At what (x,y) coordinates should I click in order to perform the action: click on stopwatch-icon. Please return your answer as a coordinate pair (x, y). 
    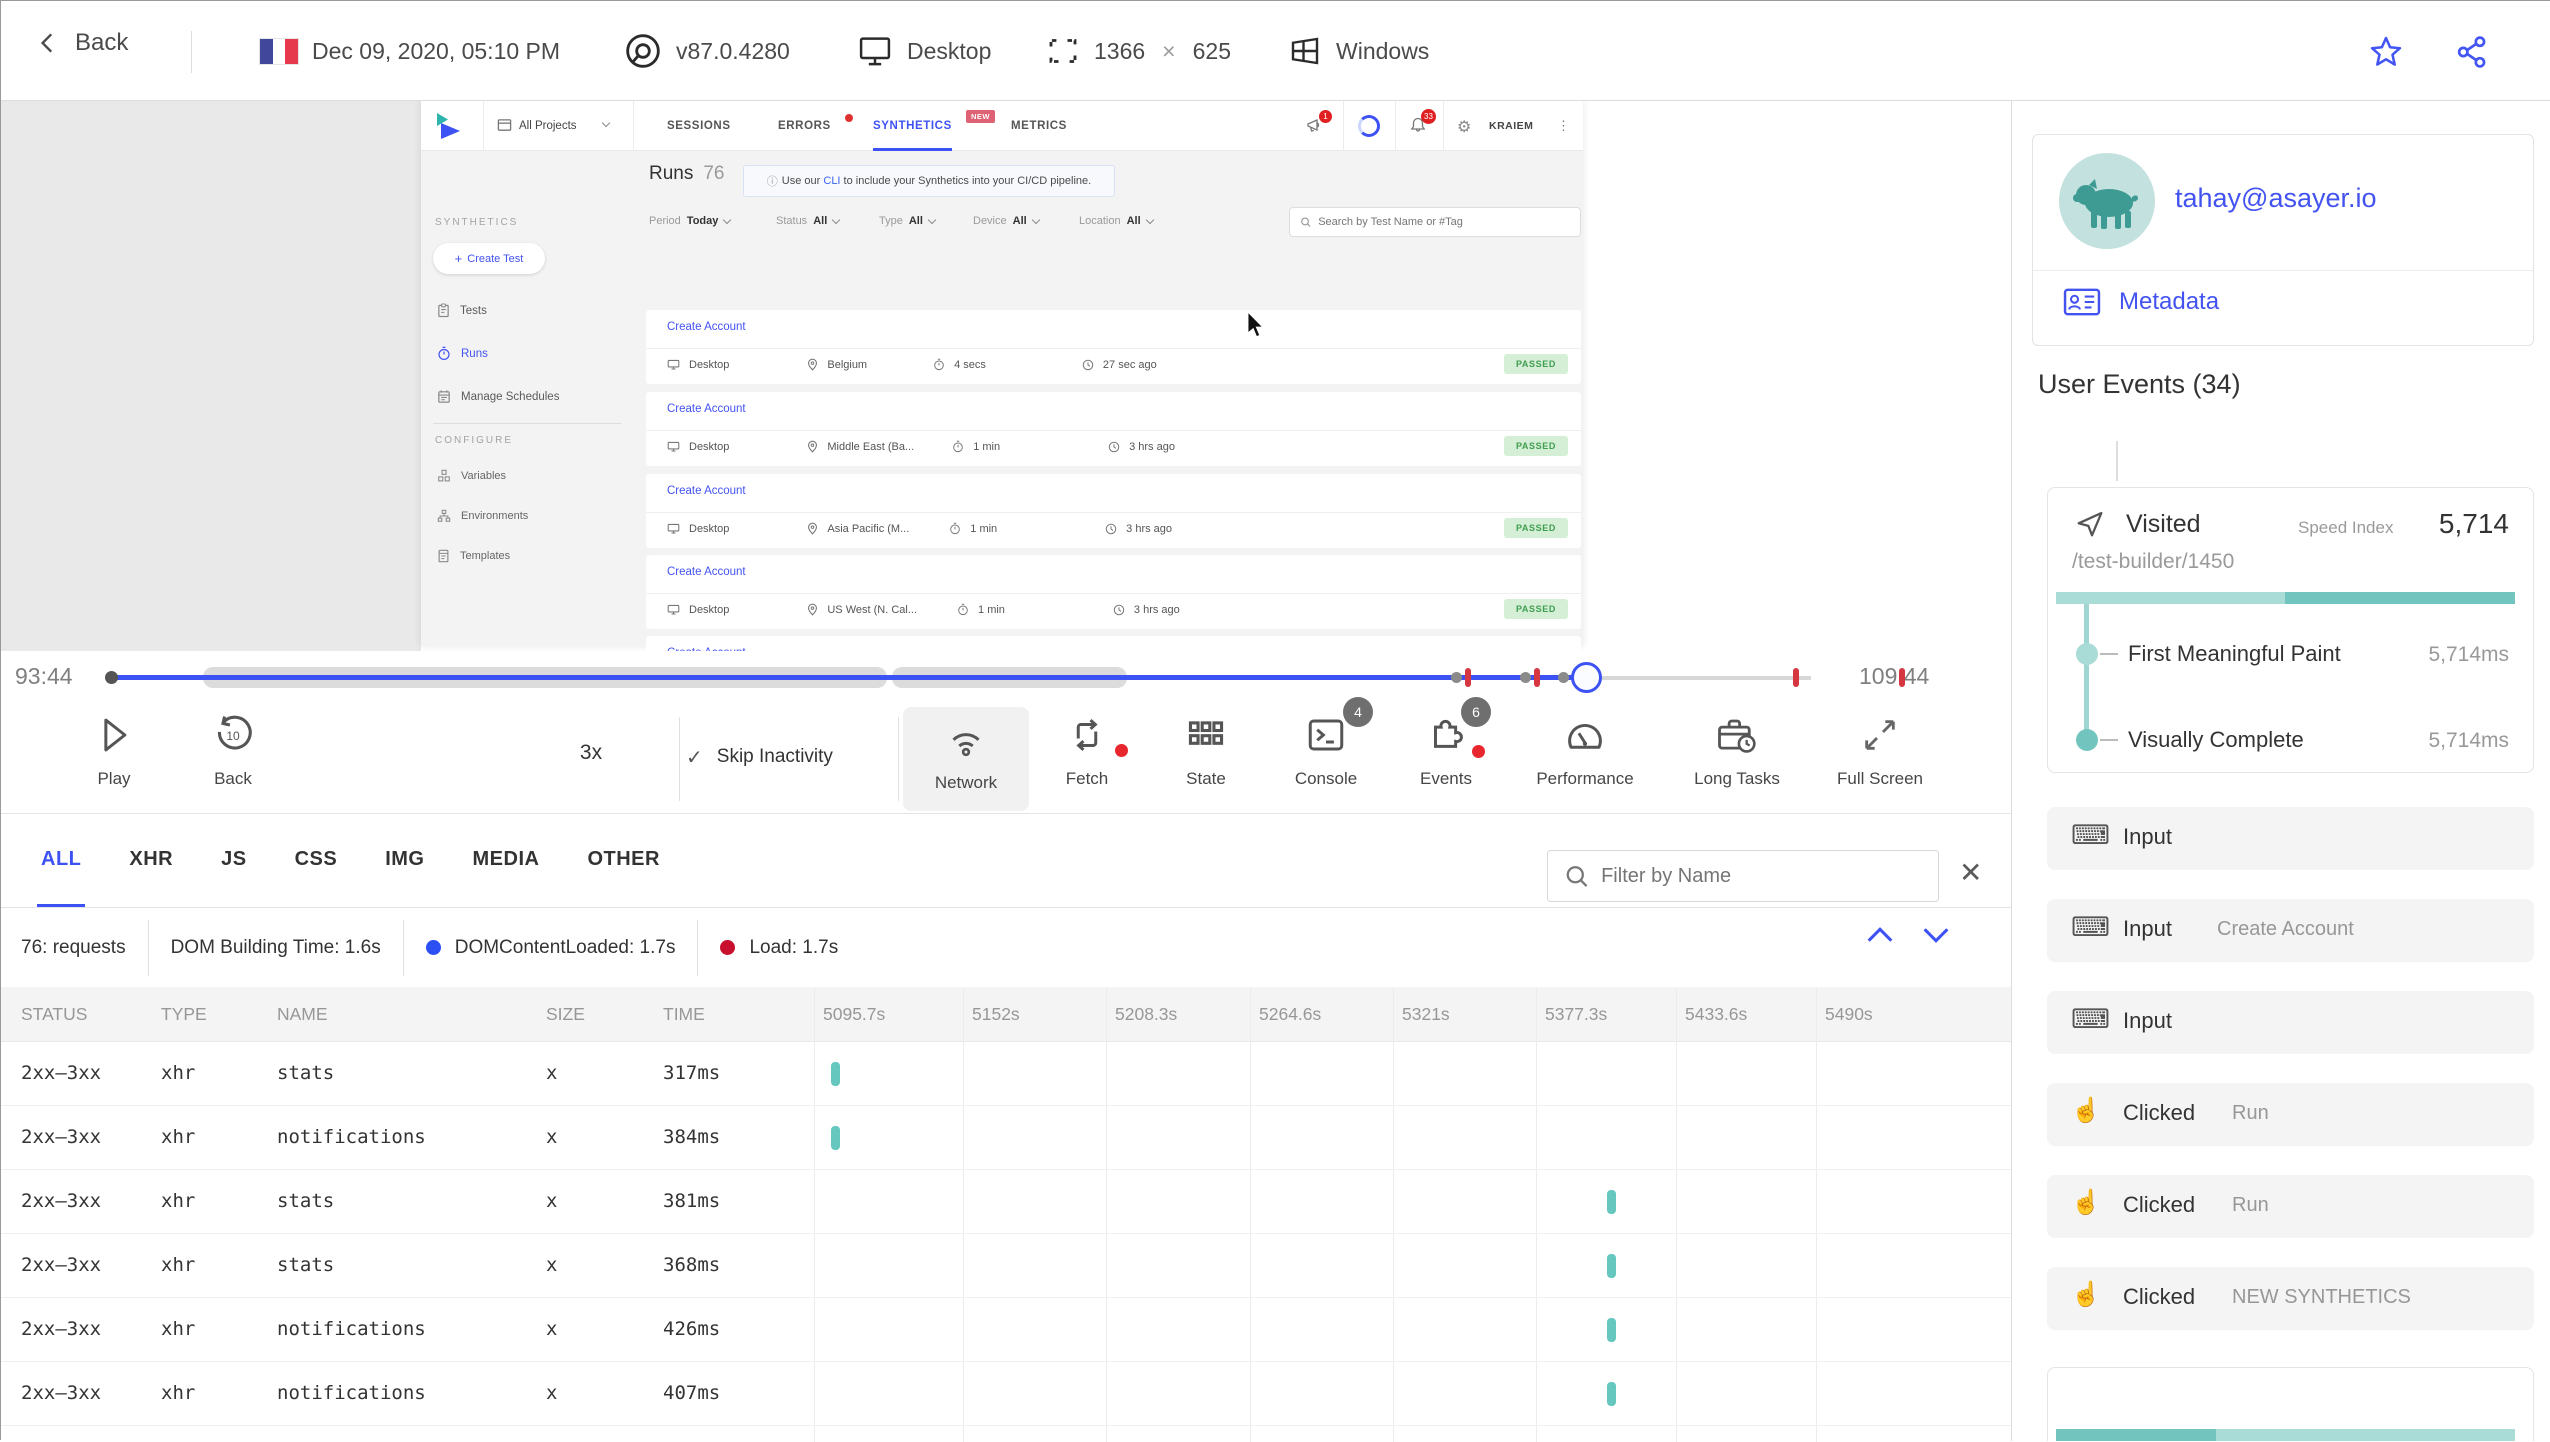
    Looking at the image, I should click on (444, 353).